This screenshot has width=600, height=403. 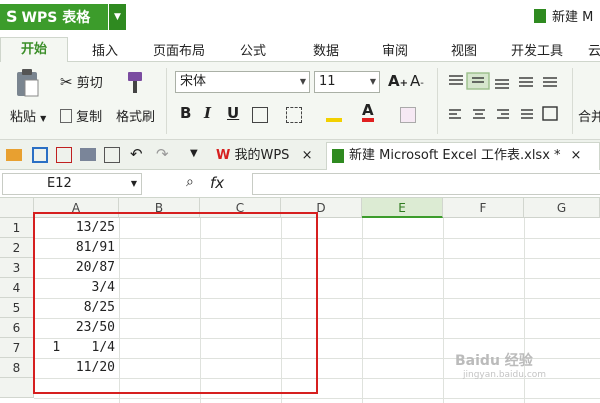 I want to click on toolbar-dropdown-icon: ▼, so click(x=194, y=153).